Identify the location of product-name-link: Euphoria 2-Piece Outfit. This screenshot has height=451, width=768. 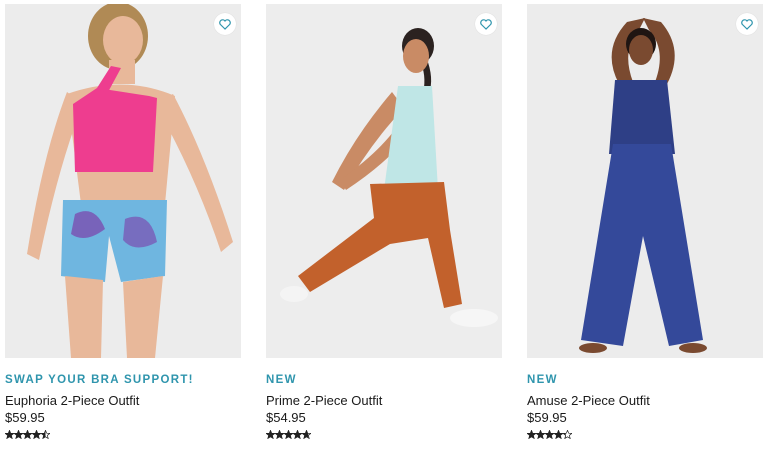
(123, 400).